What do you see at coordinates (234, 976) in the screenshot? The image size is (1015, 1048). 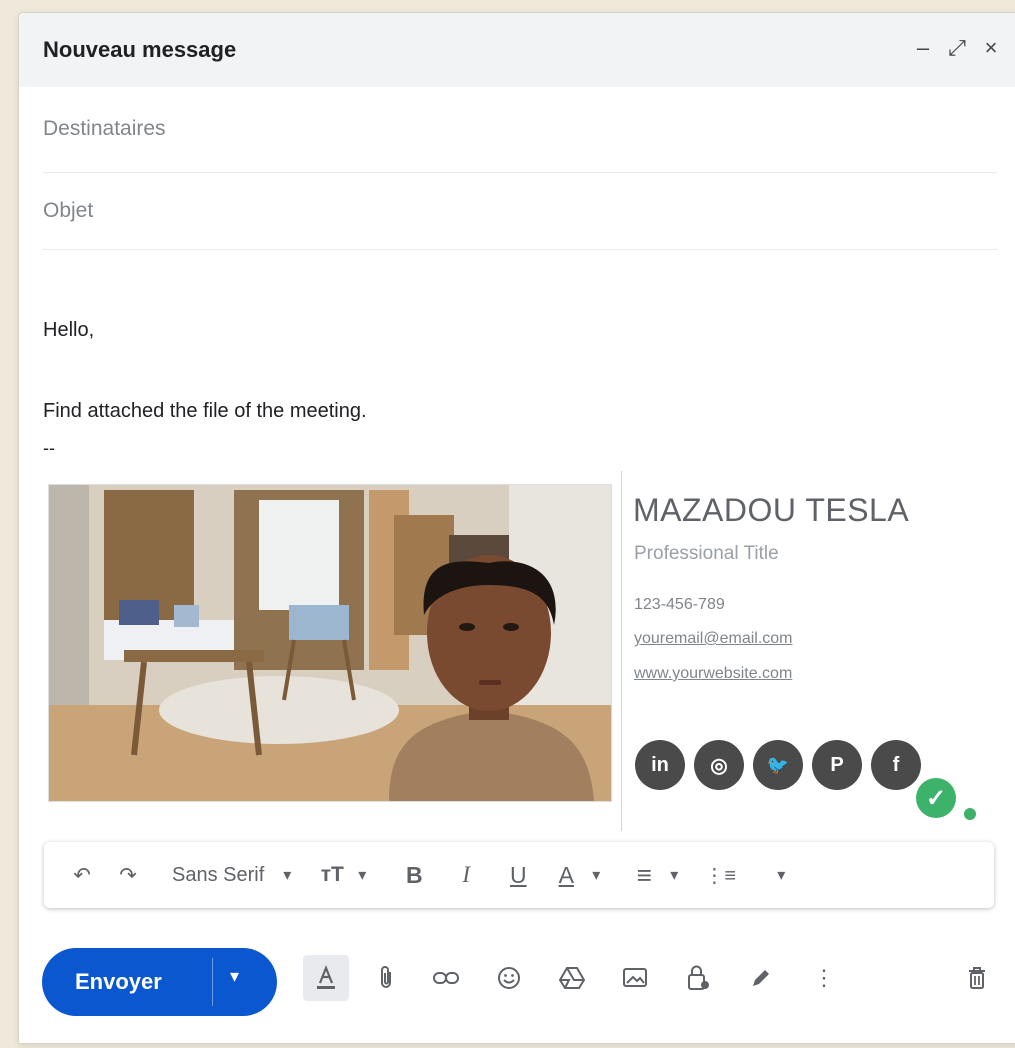 I see `send-options-icon: ▾` at bounding box center [234, 976].